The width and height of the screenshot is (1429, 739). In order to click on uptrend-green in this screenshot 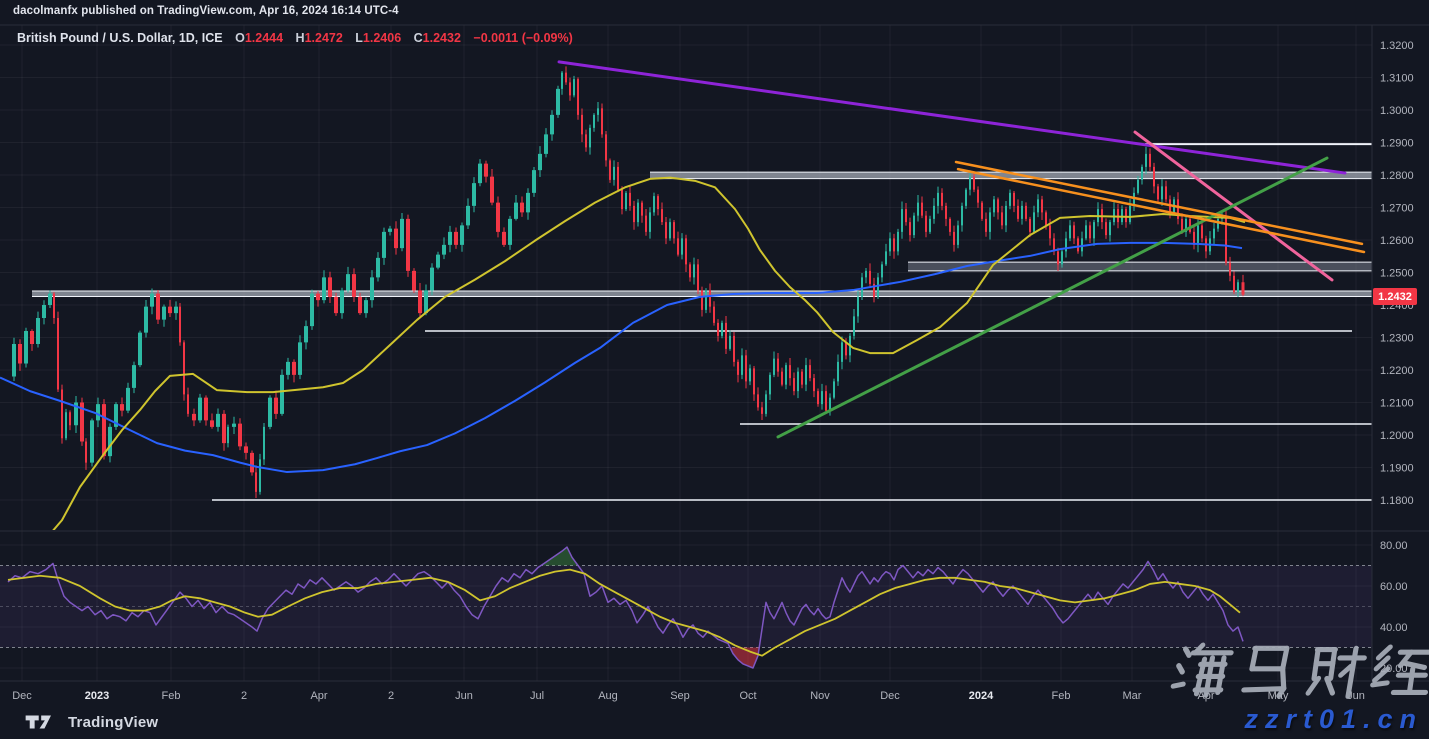, I will do `click(1052, 297)`.